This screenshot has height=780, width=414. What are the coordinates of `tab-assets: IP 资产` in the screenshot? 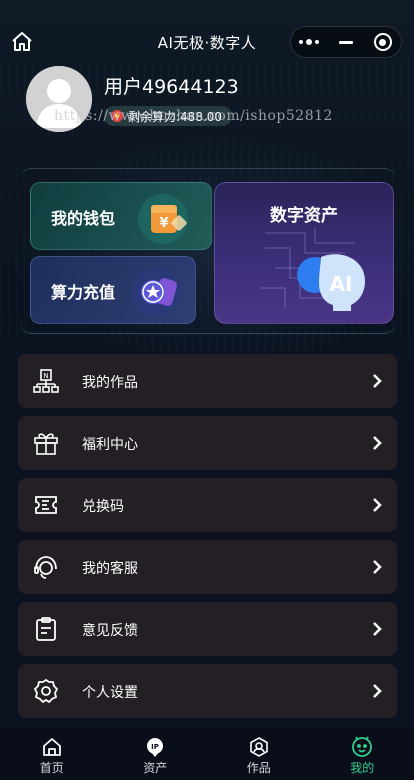 It's located at (156, 754).